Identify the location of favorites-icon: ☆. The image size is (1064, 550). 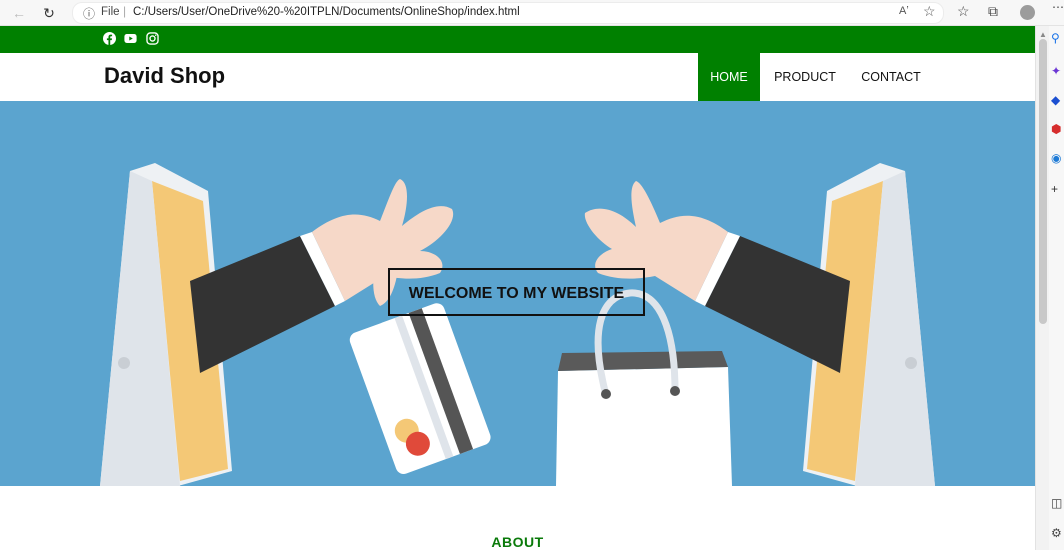
(963, 11).